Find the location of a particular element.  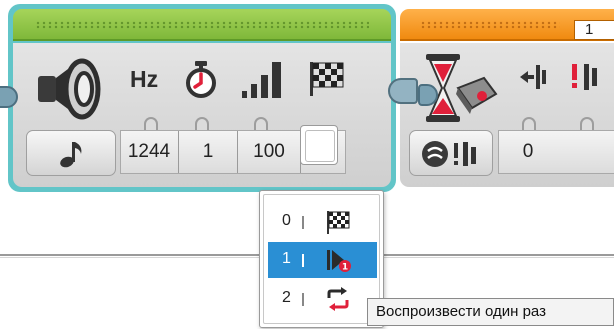

volume-value: 100 is located at coordinates (269, 152).